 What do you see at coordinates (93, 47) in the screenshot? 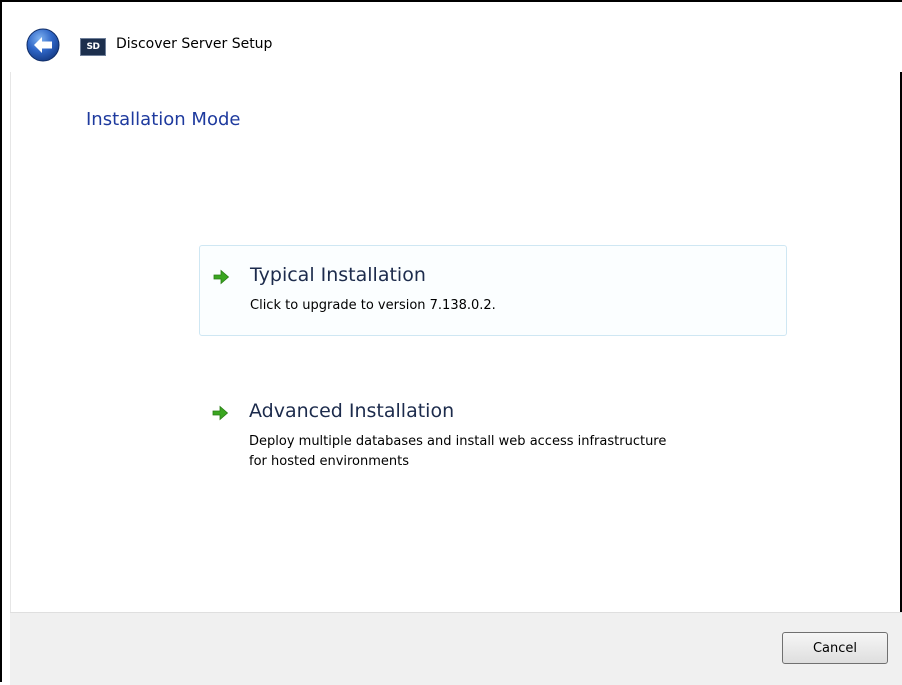
I see `app-logo-icon: SD` at bounding box center [93, 47].